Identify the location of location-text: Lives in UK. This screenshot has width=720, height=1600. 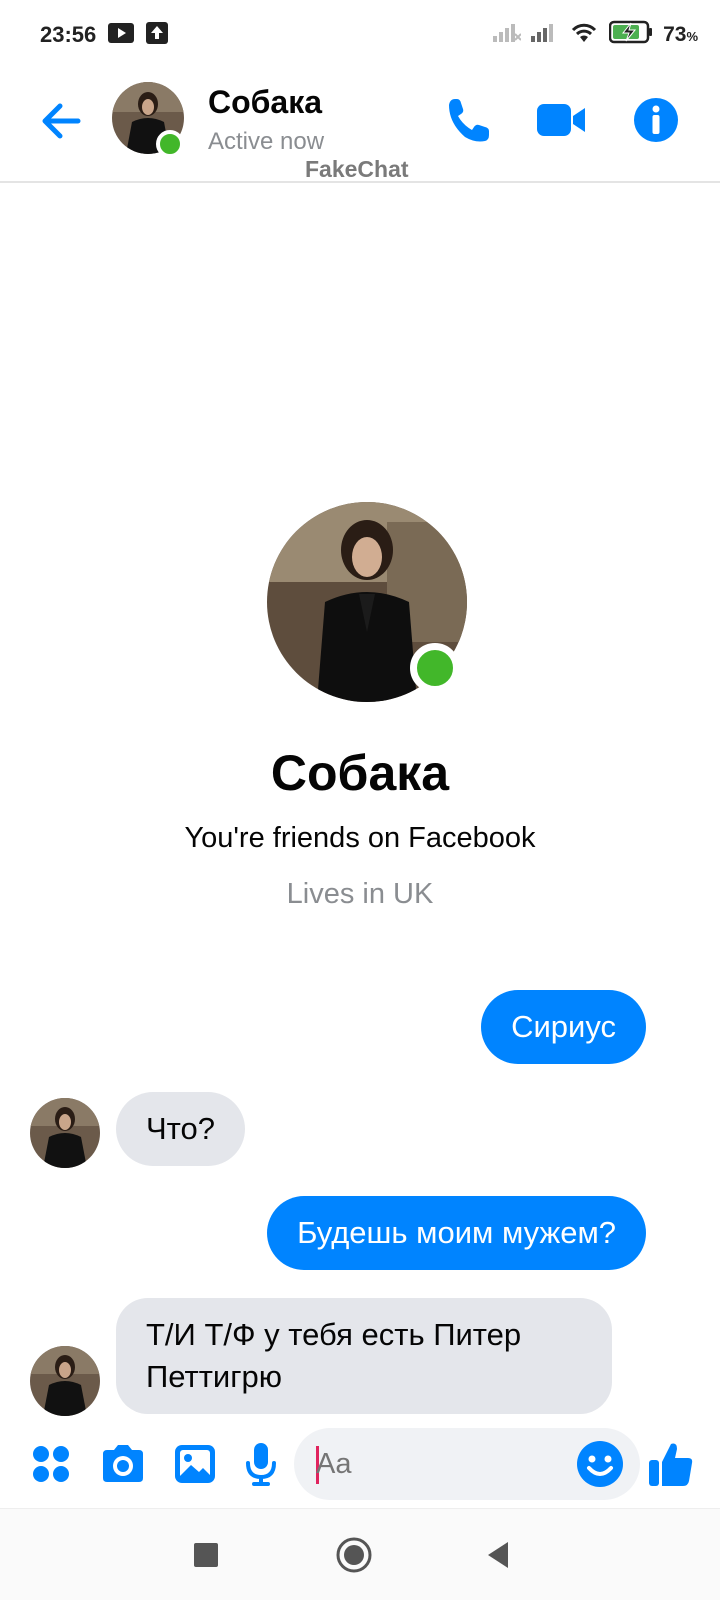
(360, 894).